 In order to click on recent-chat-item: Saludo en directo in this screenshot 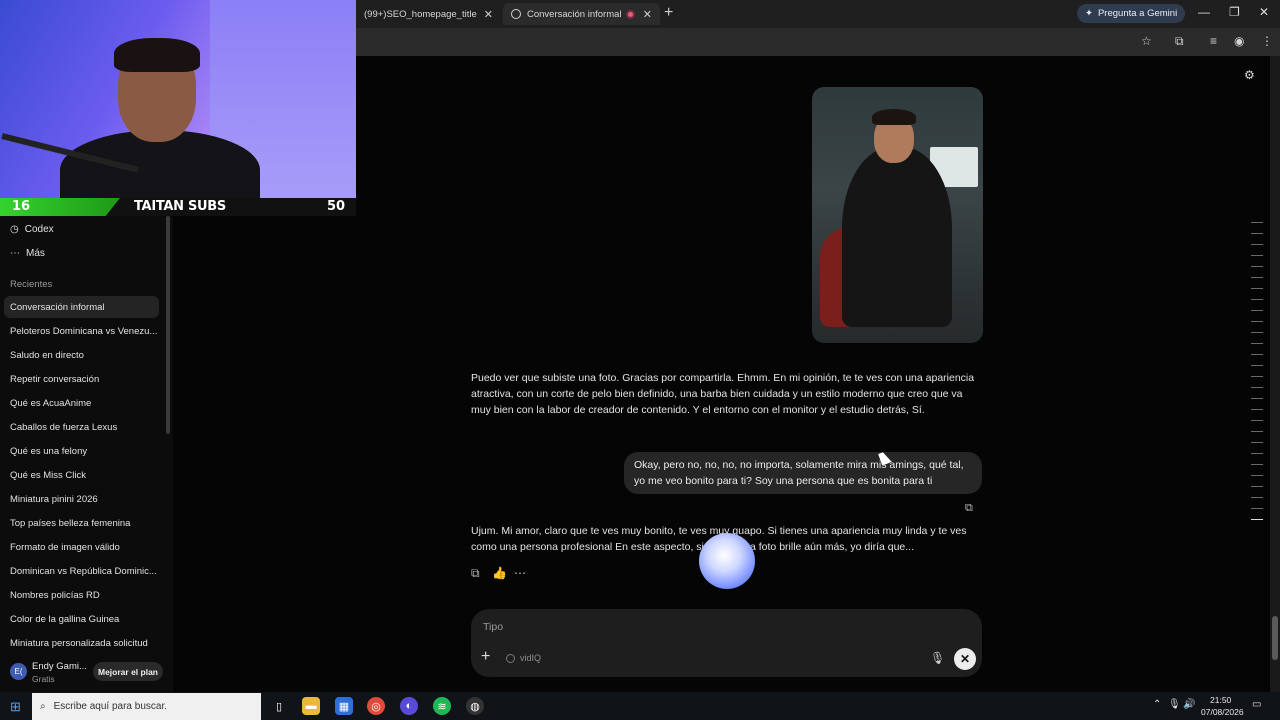, I will do `click(81, 355)`.